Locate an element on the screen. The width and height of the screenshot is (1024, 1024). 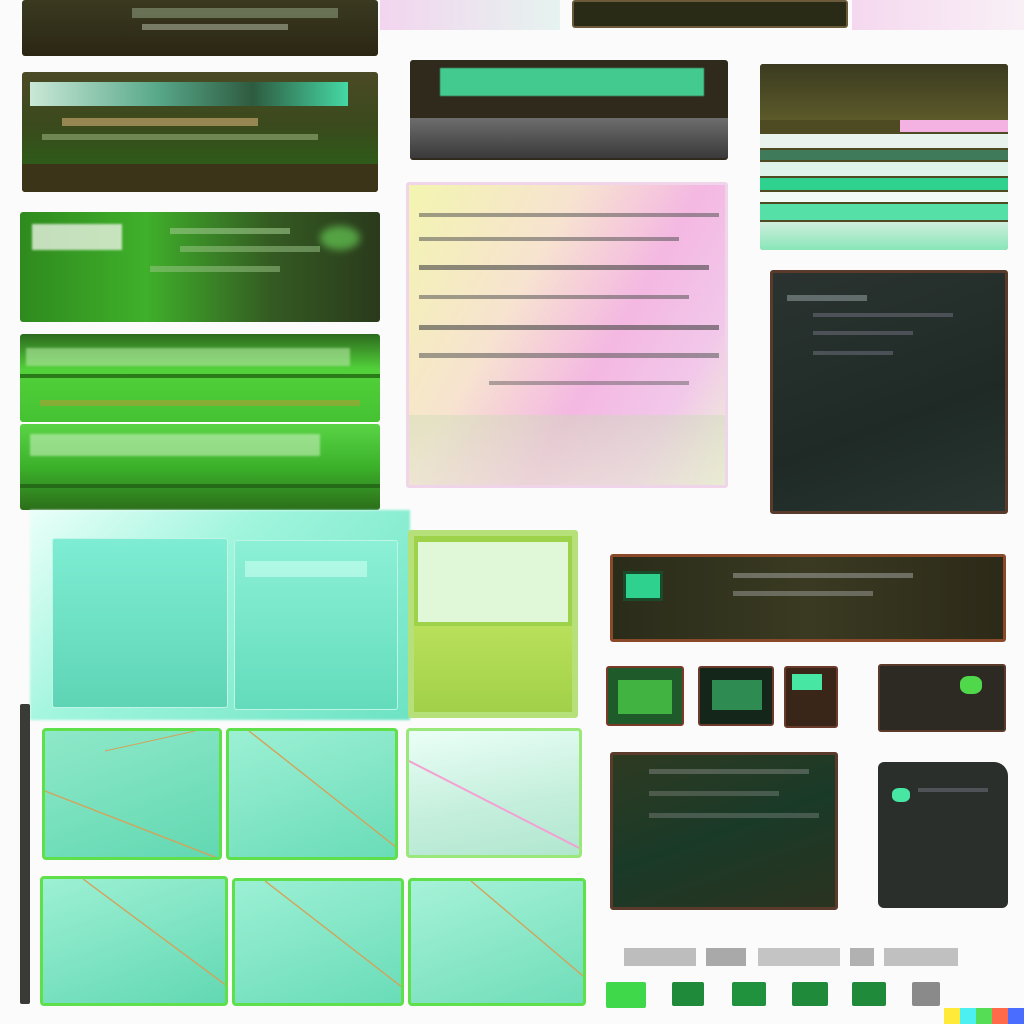
grid-tile-r2c1 is located at coordinates (134, 941).